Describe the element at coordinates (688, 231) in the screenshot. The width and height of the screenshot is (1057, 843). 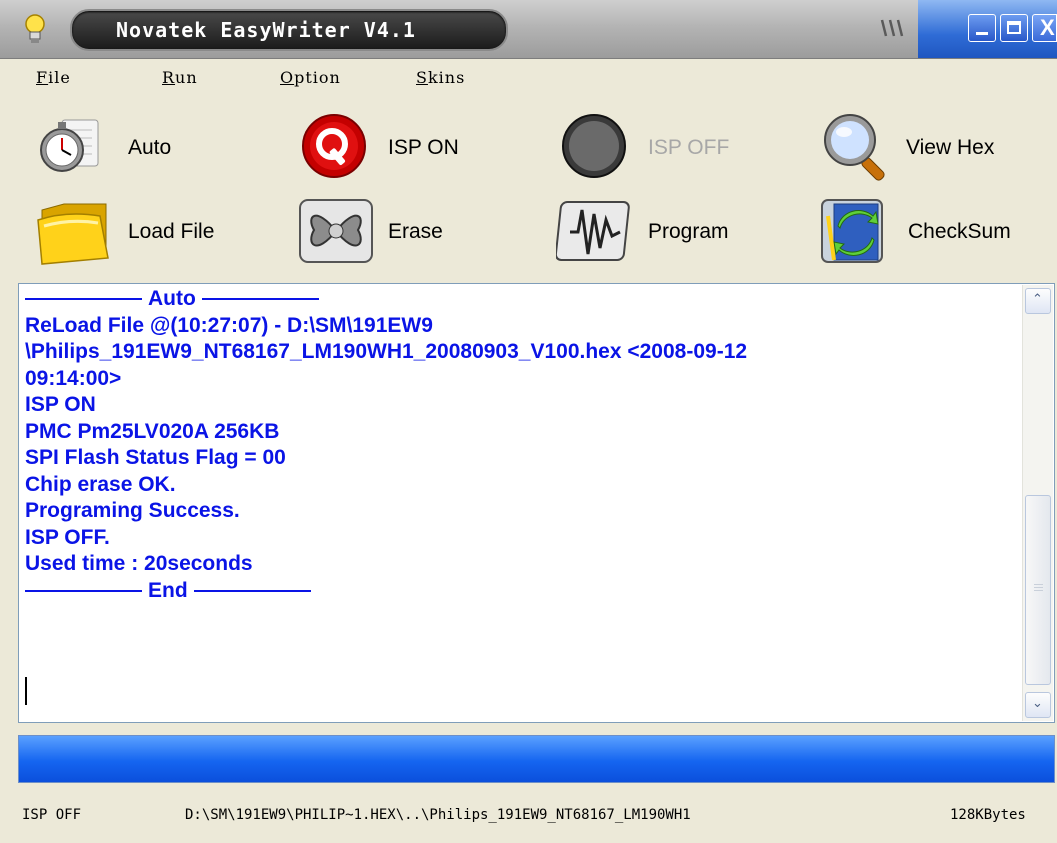
I see `program-label: Program` at that location.